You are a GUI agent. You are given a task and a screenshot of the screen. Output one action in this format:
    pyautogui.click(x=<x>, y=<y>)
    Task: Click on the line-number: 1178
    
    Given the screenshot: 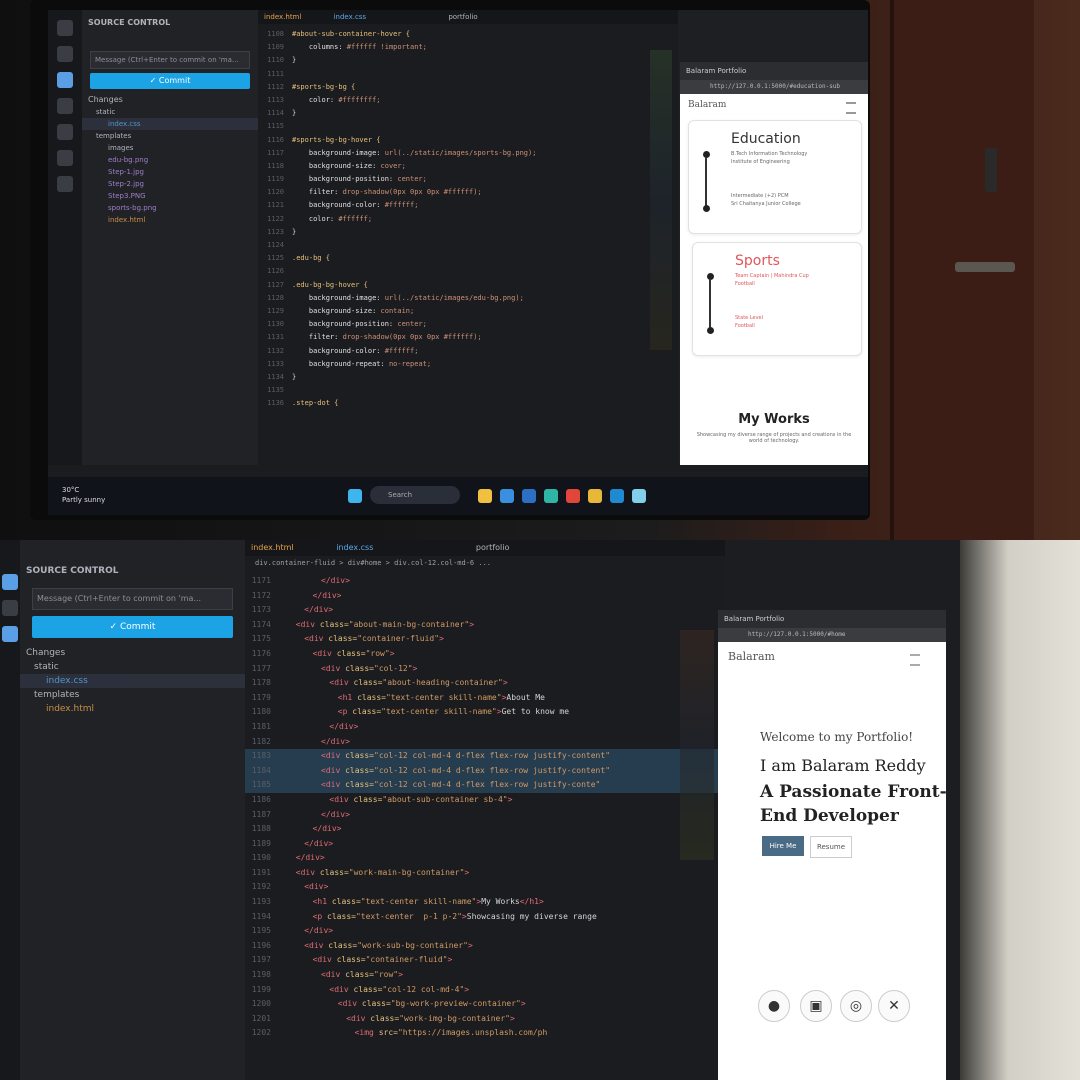 What is the action you would take?
    pyautogui.click(x=261, y=683)
    